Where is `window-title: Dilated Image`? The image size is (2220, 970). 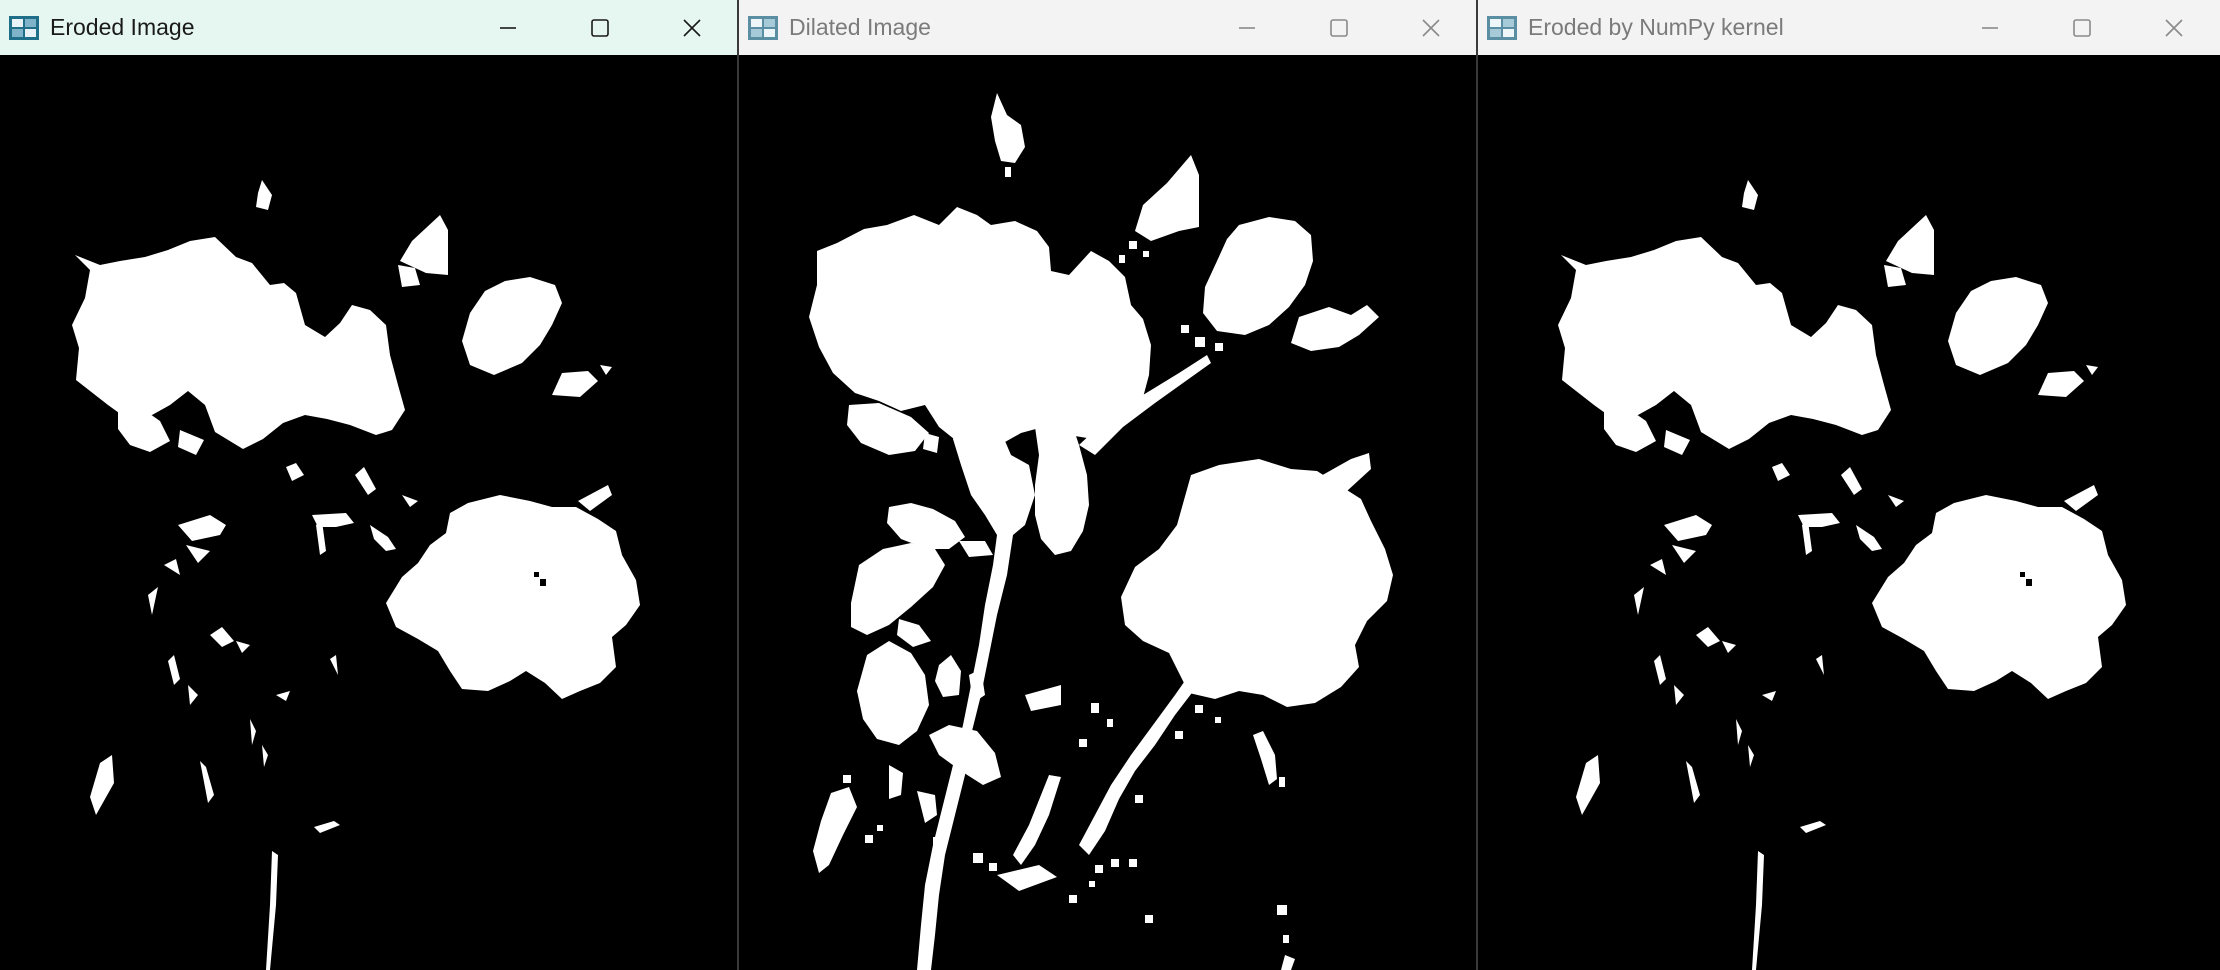
window-title: Dilated Image is located at coordinates (860, 27).